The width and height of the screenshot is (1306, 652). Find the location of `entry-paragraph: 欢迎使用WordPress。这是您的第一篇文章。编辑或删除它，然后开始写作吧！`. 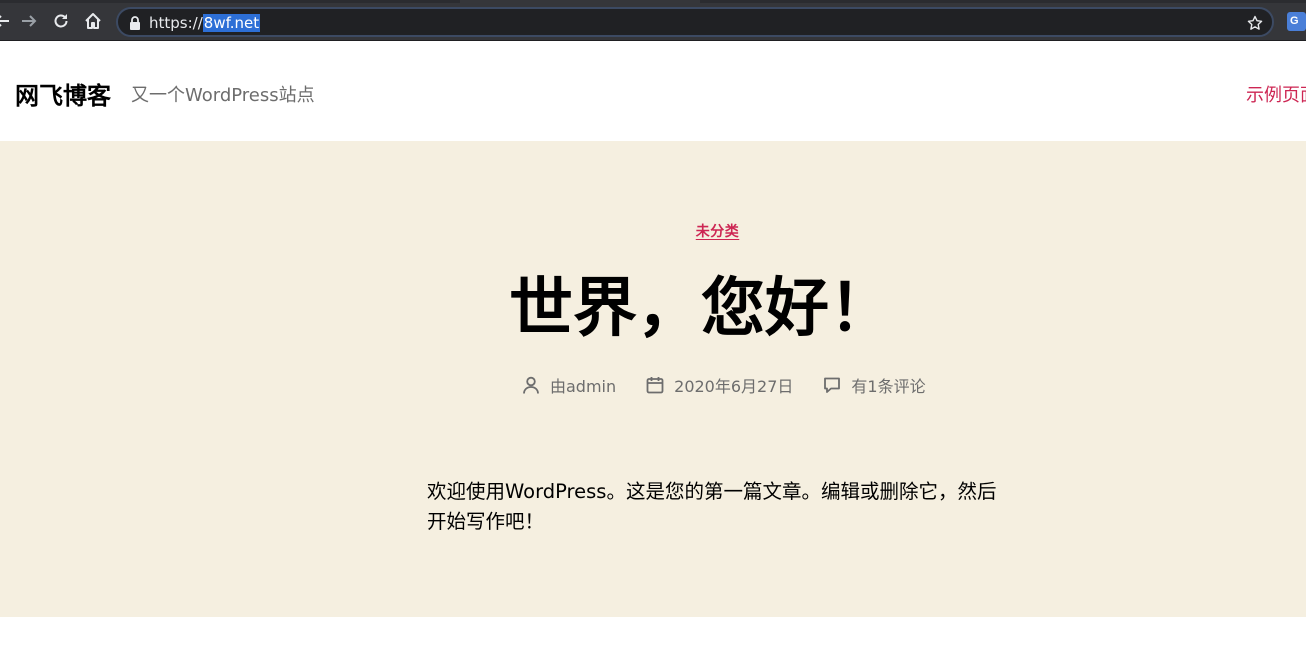

entry-paragraph: 欢迎使用WordPress。这是您的第一篇文章。编辑或删除它，然后开始写作吧！ is located at coordinates (712, 506).